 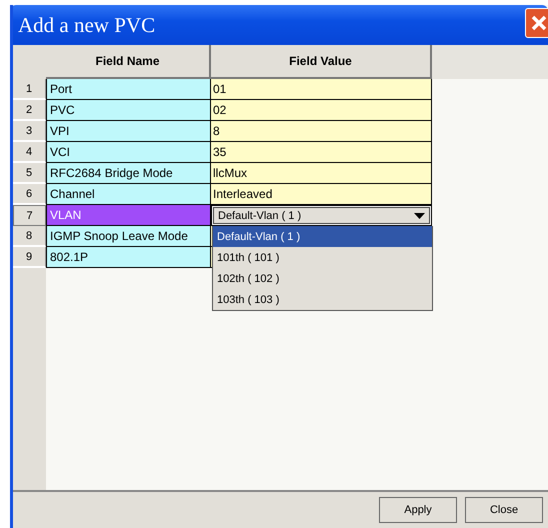 What do you see at coordinates (321, 194) in the screenshot?
I see `table-cell: Interleaved` at bounding box center [321, 194].